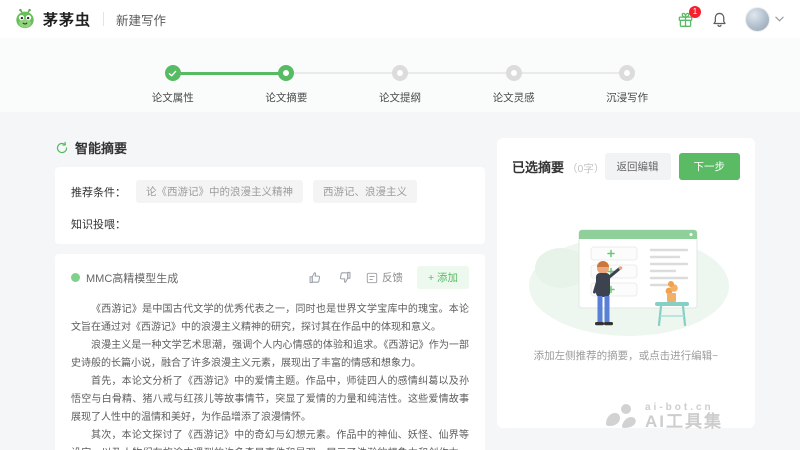 The height and width of the screenshot is (450, 800). I want to click on result-header: MMC高精模型生成 反馈 + 添加, so click(270, 277).